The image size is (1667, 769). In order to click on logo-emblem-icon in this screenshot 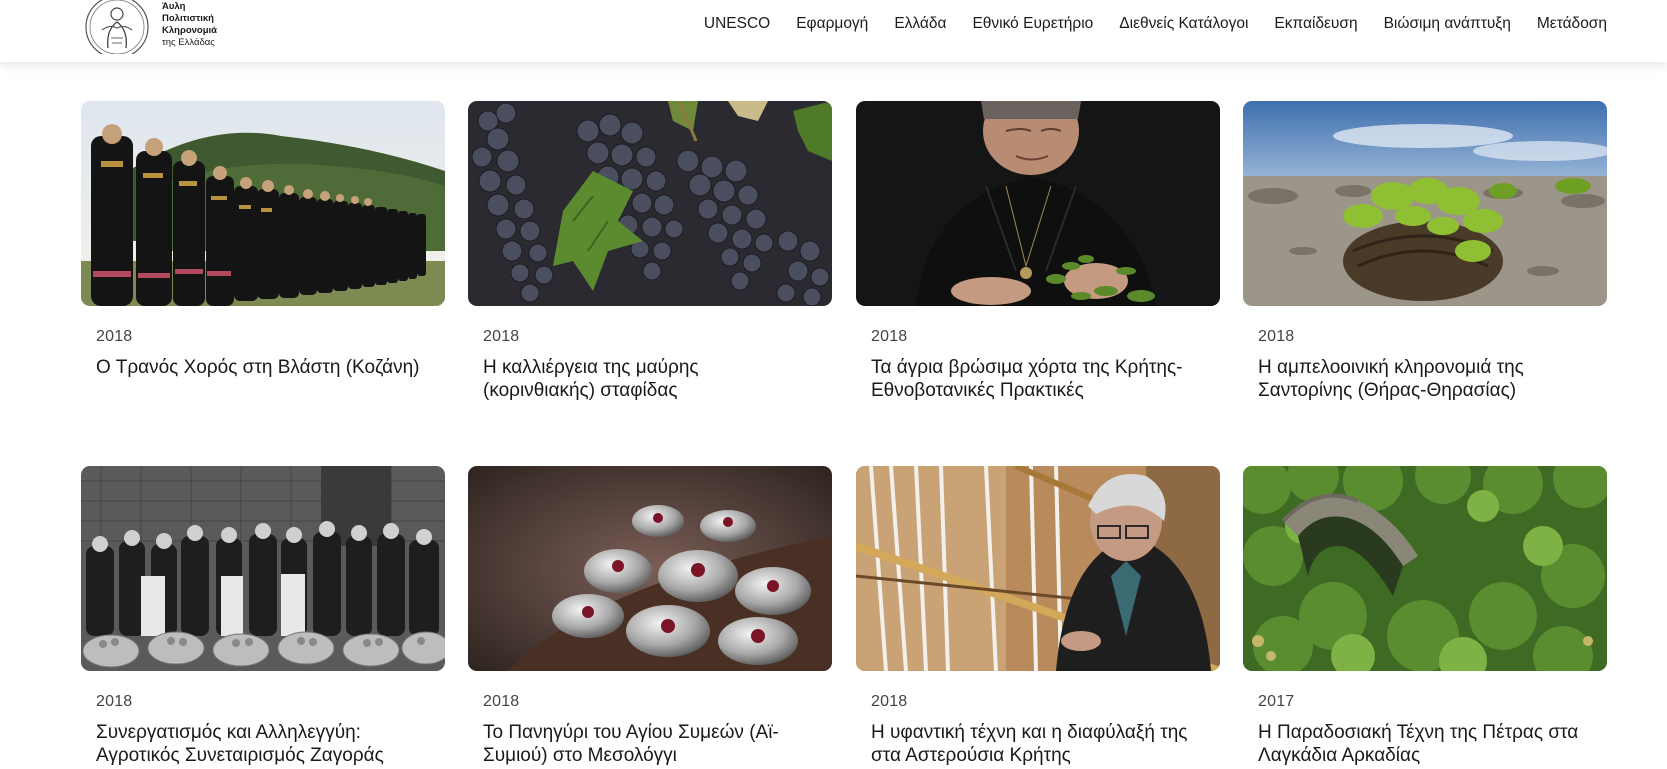, I will do `click(117, 27)`.